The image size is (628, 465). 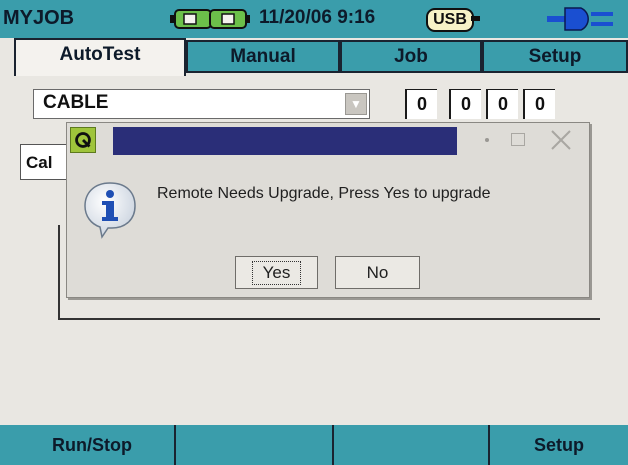 I want to click on status-bar: MYJOB 11/20/06 9:16 USB, so click(x=314, y=19).